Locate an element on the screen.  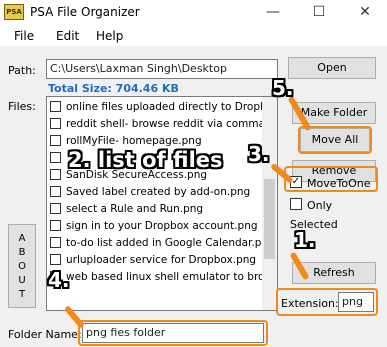
app-logo-icon: PSA is located at coordinates (14, 12).